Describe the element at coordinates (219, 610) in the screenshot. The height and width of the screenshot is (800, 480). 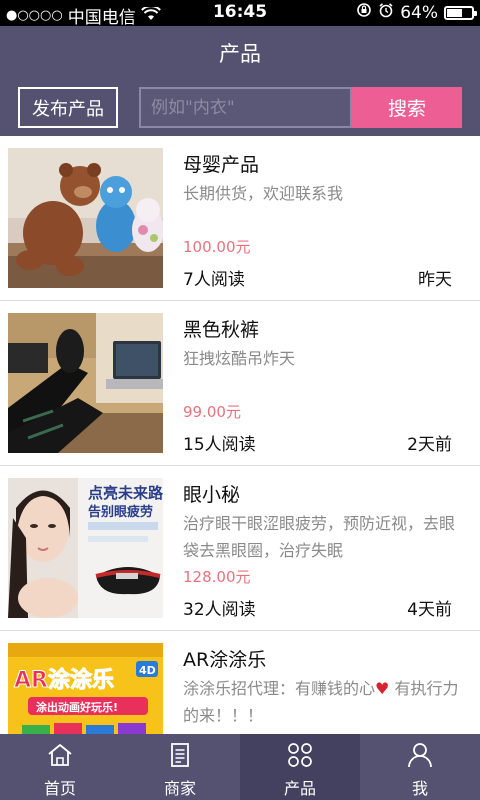
I see `product-reads: 32人阅读` at that location.